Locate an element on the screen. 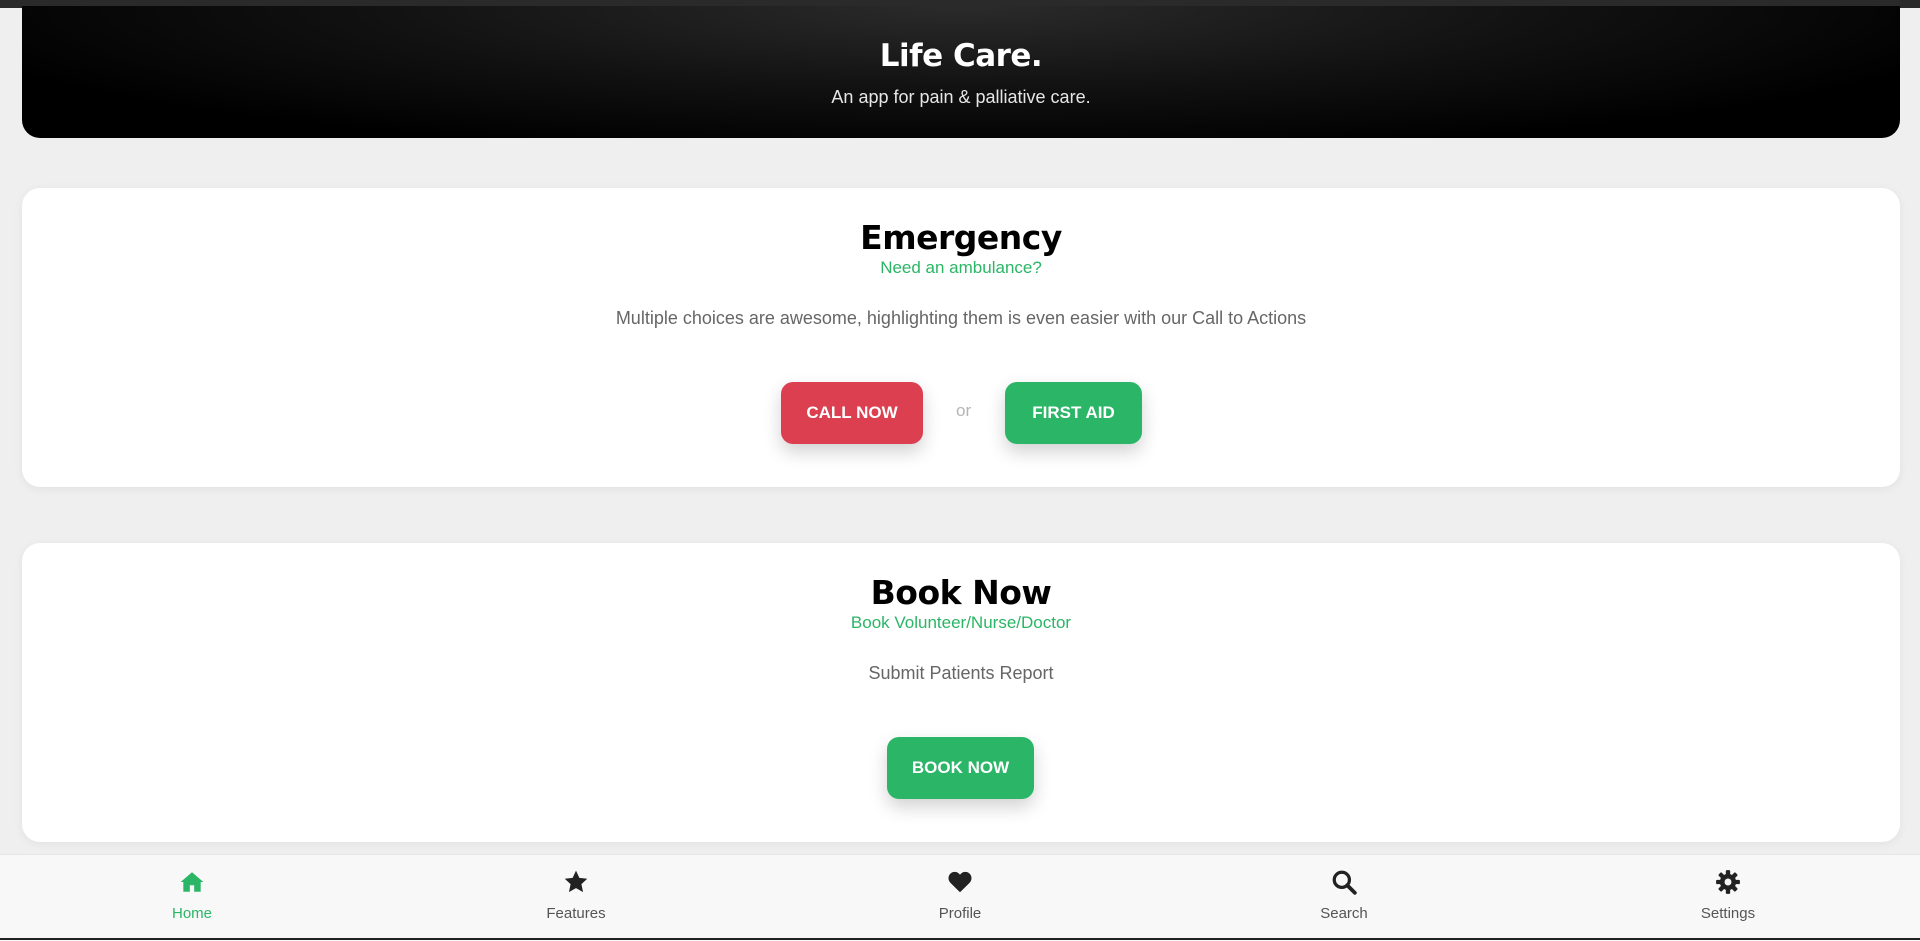 The image size is (1920, 941). book-now-subtitle: Book Volunteer/Nurse/Doctor is located at coordinates (961, 622).